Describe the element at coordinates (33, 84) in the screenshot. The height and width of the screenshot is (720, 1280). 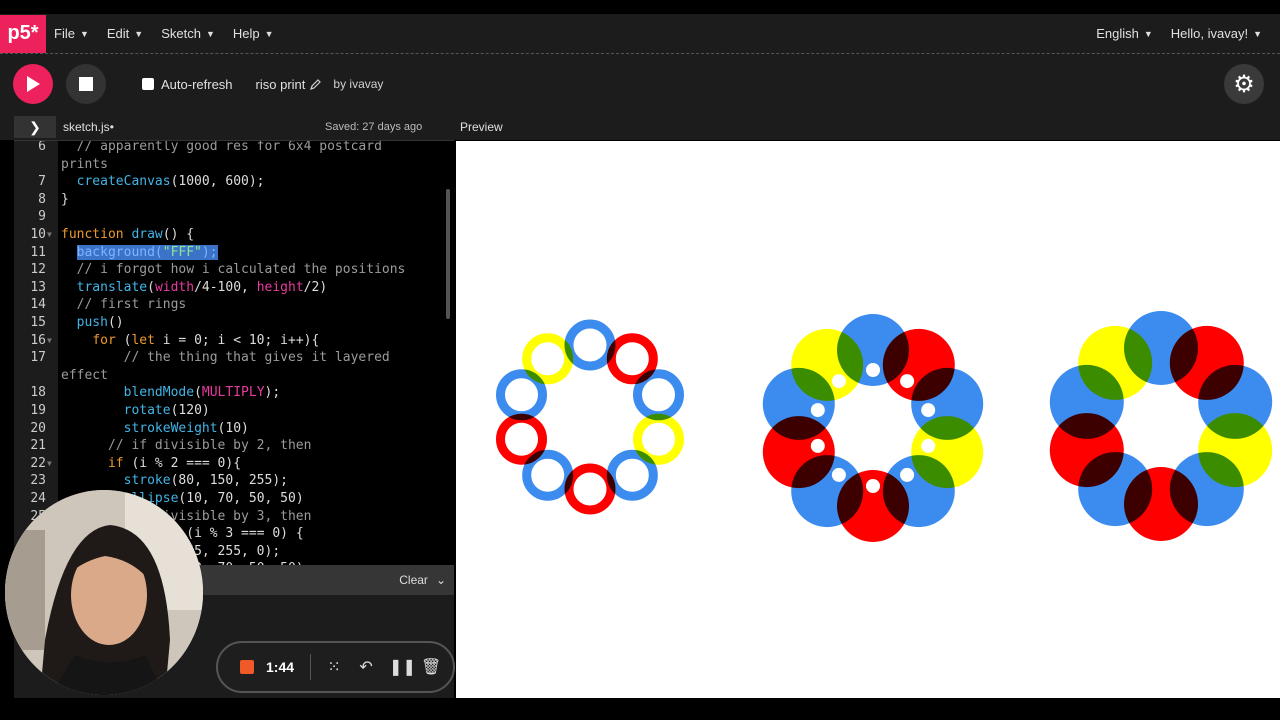
I see `play-button` at that location.